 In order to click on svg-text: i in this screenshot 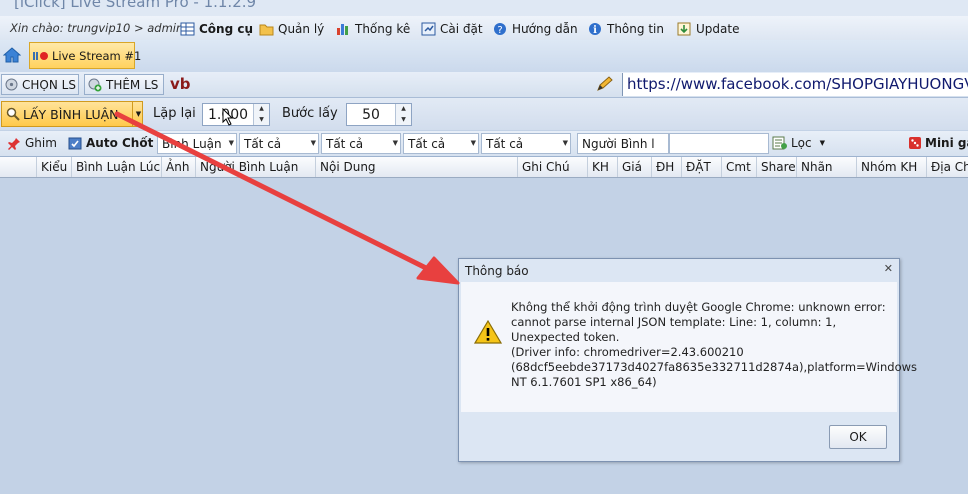, I will do `click(595, 30)`.